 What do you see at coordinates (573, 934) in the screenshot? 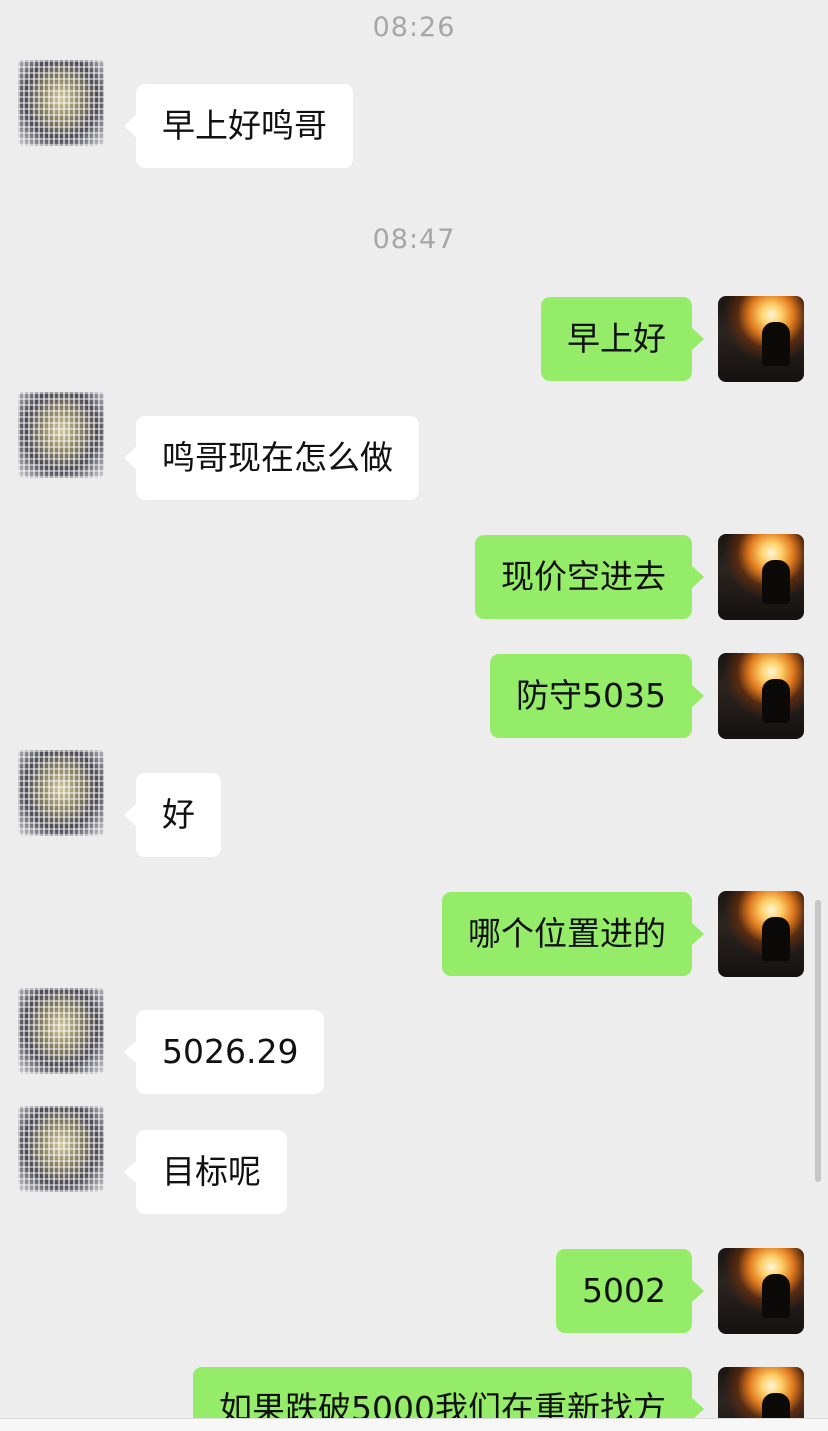
I see `outgoing-message-bubble: 哪个位置进的` at bounding box center [573, 934].